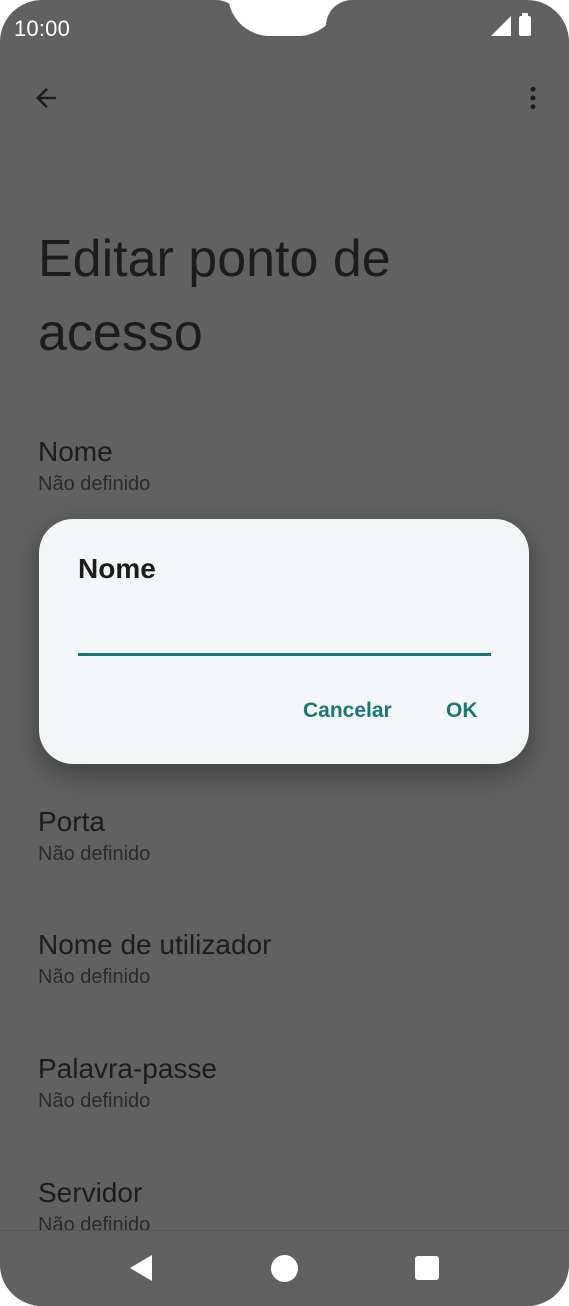  Describe the element at coordinates (288, 959) in the screenshot. I see `preference-item-nome-de-utilizador: Nome de utilizador Não definido` at that location.